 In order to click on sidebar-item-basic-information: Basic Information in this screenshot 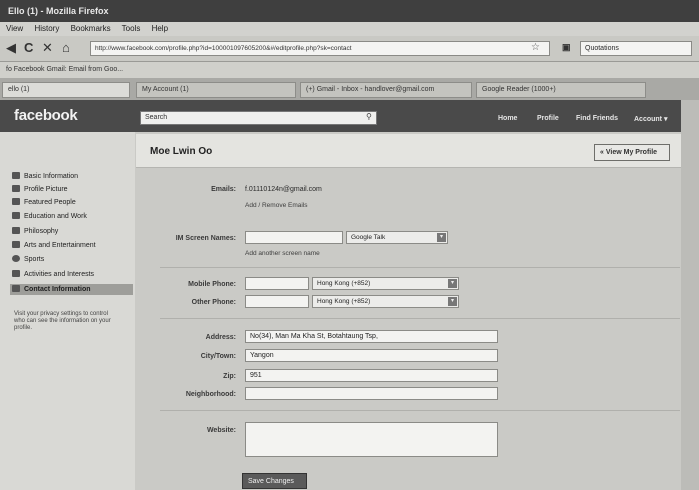, I will do `click(45, 176)`.